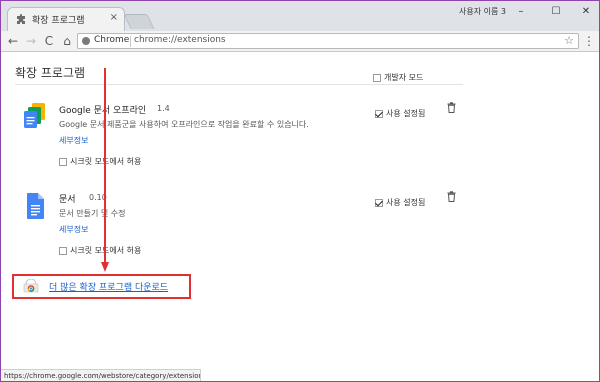 The image size is (600, 382). Describe the element at coordinates (35, 206) in the screenshot. I see `google-docs-icon` at that location.